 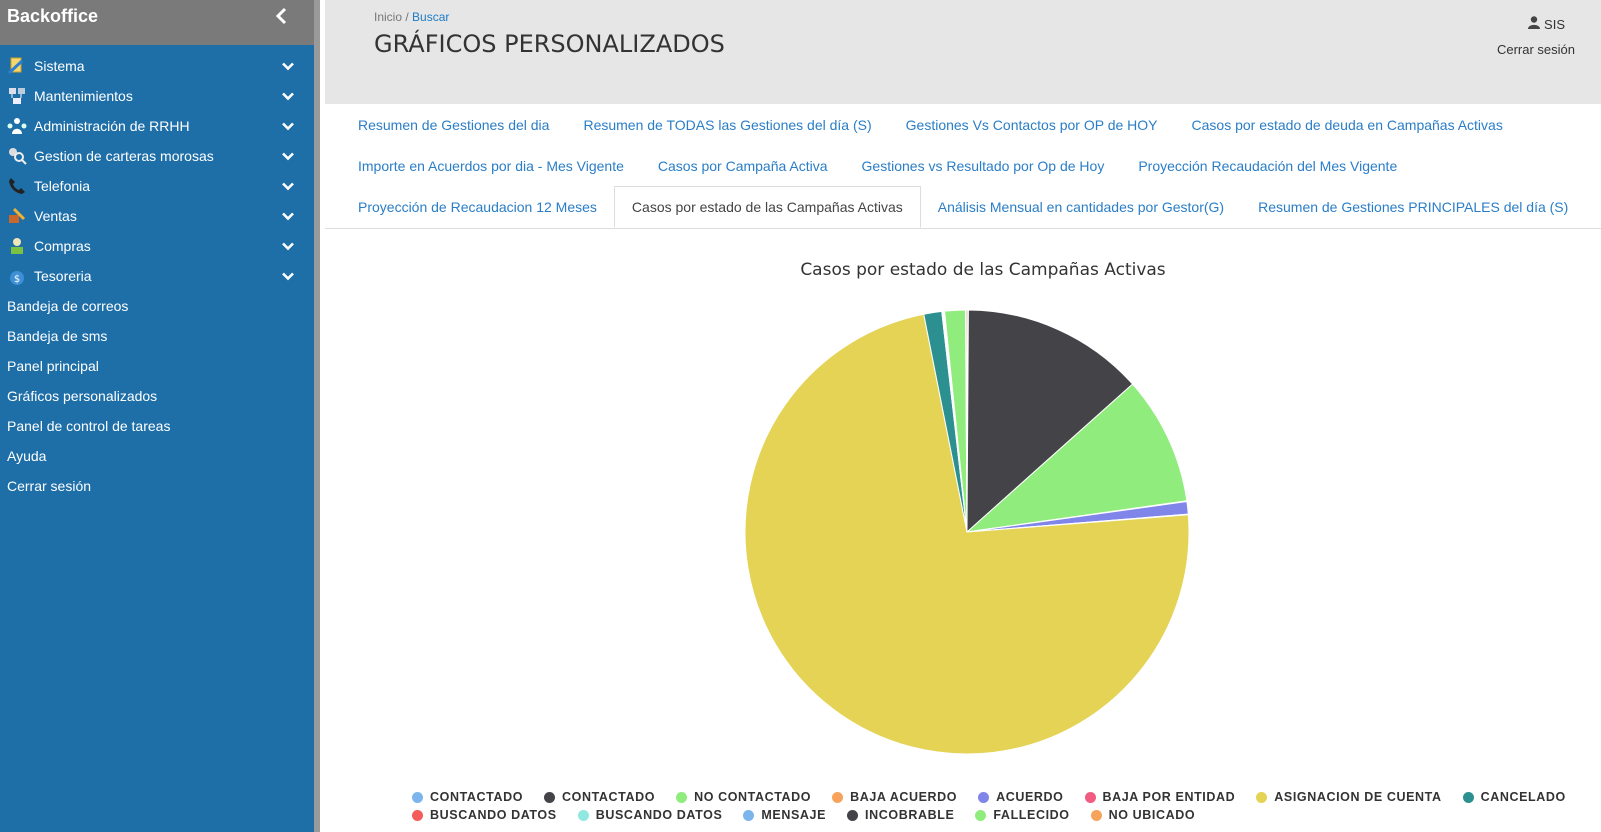 What do you see at coordinates (59, 66) in the screenshot?
I see `sidebar-item-label: Sistema` at bounding box center [59, 66].